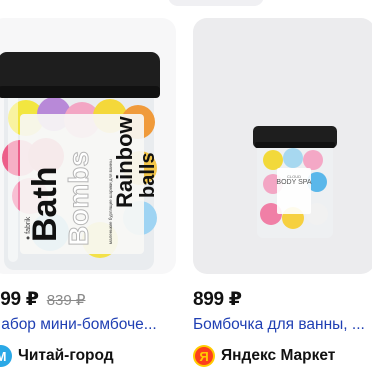 The image size is (372, 372). What do you see at coordinates (110, 201) in the screenshot?
I see `jar-note: маленькие бурлящие шарики для ванны` at bounding box center [110, 201].